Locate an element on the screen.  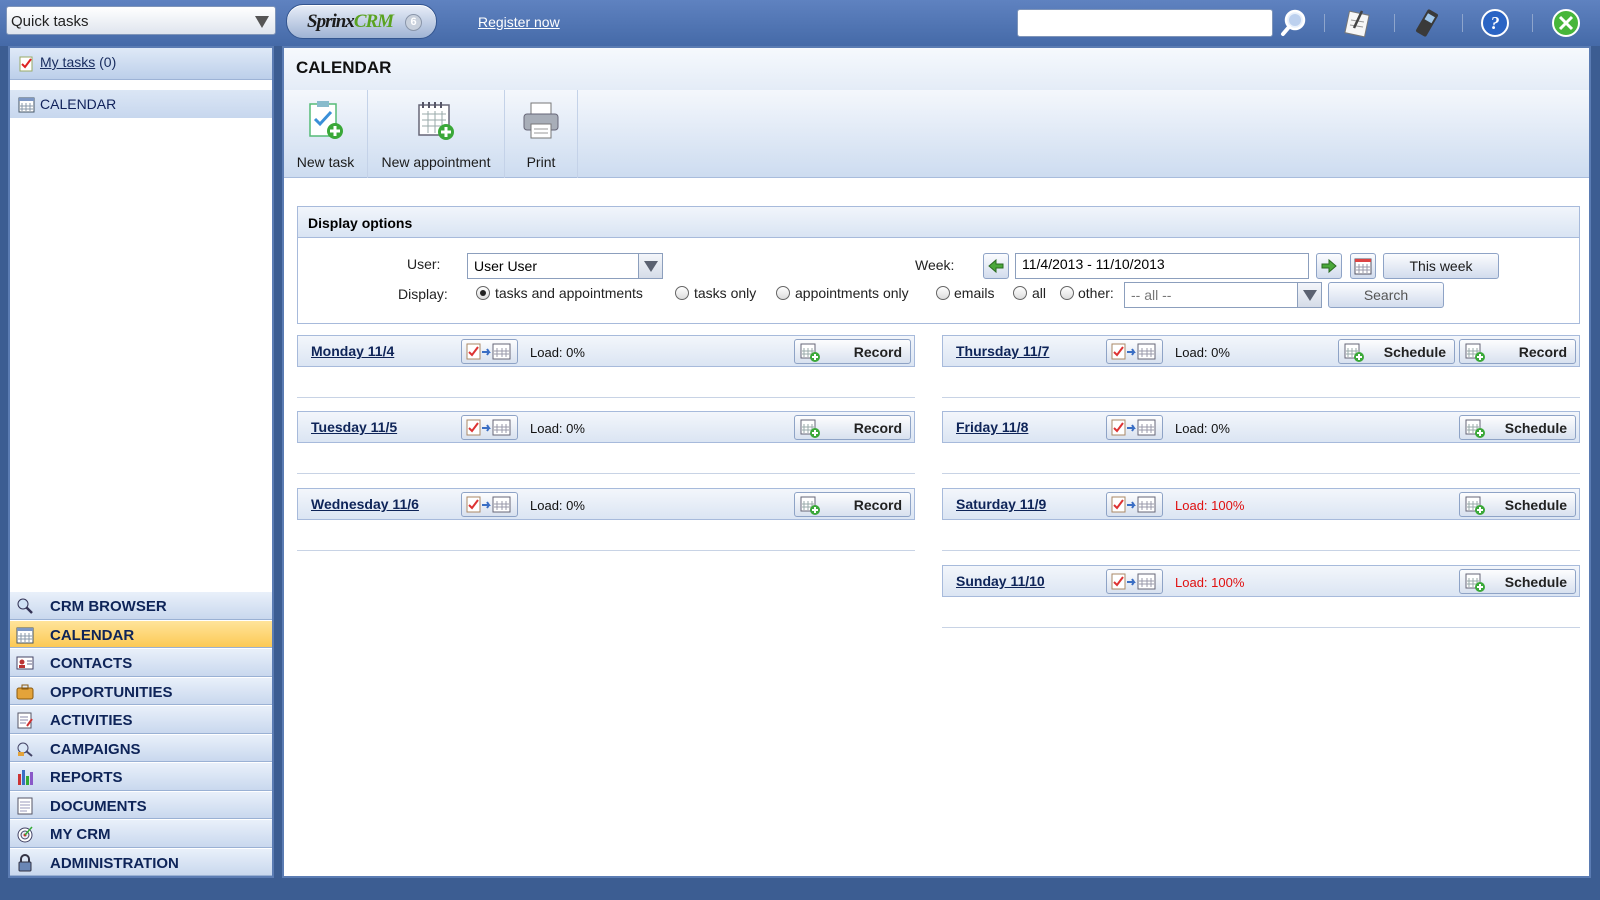
next-week-button is located at coordinates (1329, 266).